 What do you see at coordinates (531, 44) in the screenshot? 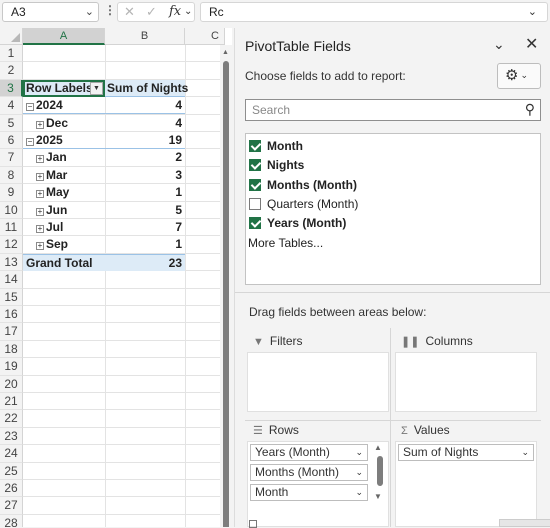
I see `close-icon: ✕` at bounding box center [531, 44].